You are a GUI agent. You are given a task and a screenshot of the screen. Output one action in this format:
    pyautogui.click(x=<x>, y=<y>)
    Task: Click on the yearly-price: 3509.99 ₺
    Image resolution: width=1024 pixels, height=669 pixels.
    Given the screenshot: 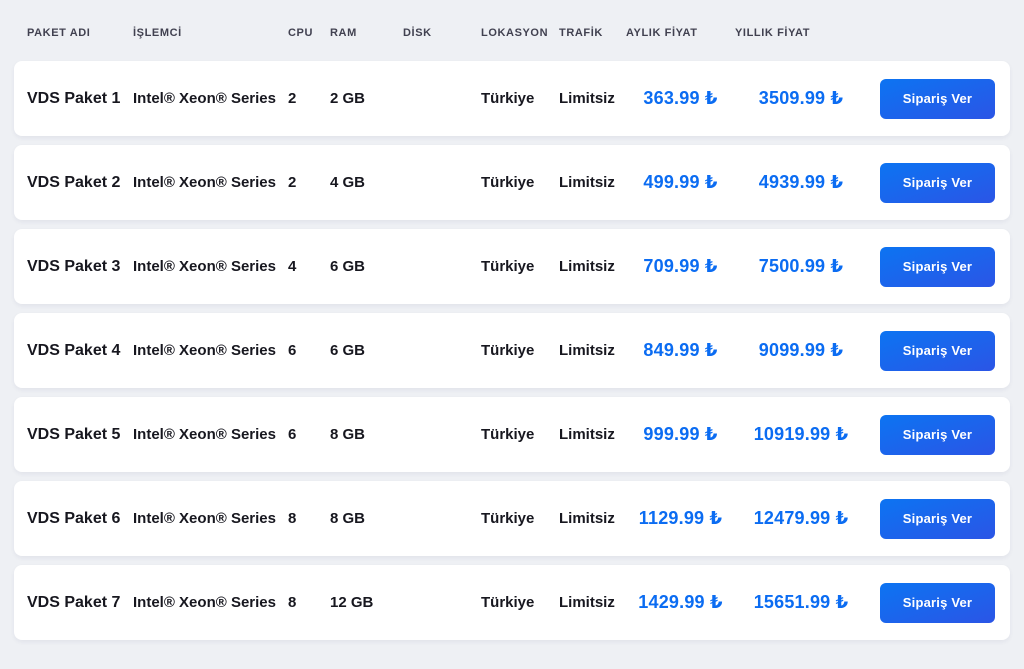 What is the action you would take?
    pyautogui.click(x=801, y=98)
    